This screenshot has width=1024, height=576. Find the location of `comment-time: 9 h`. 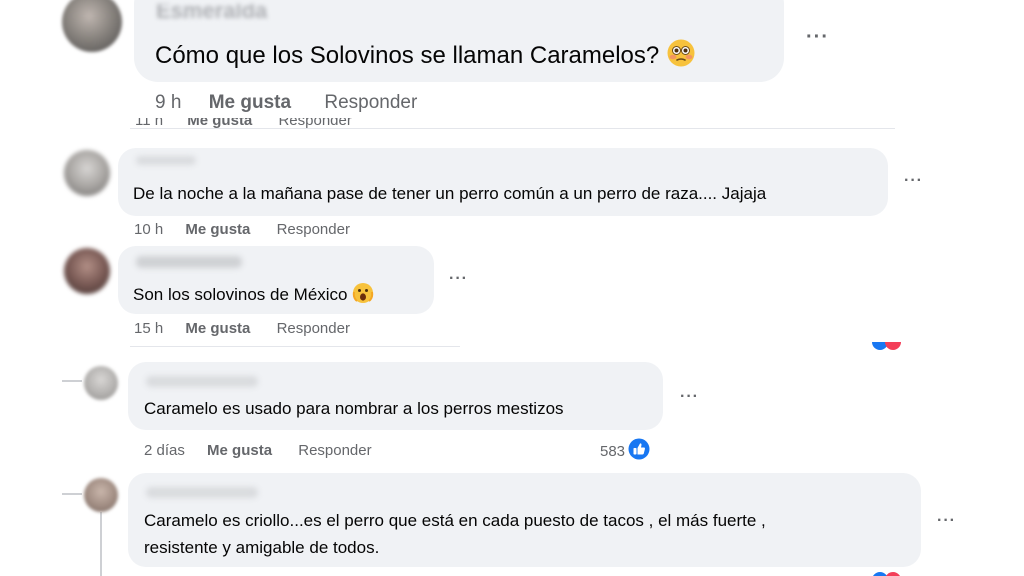

comment-time: 9 h is located at coordinates (168, 102).